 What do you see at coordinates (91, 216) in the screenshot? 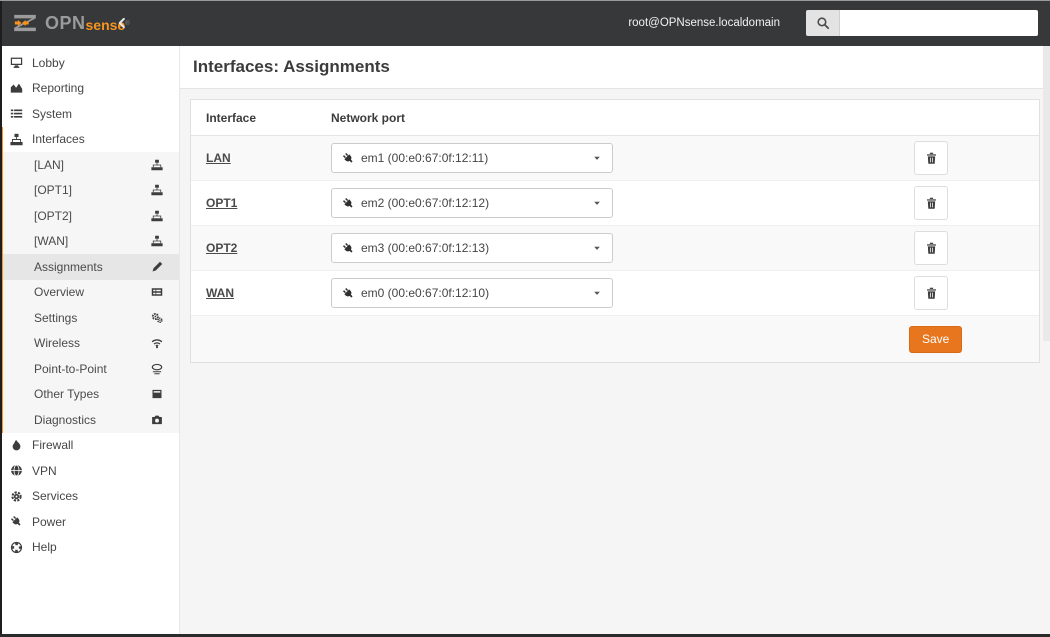
I see `sidebar-item-opt2: [OPT2]` at bounding box center [91, 216].